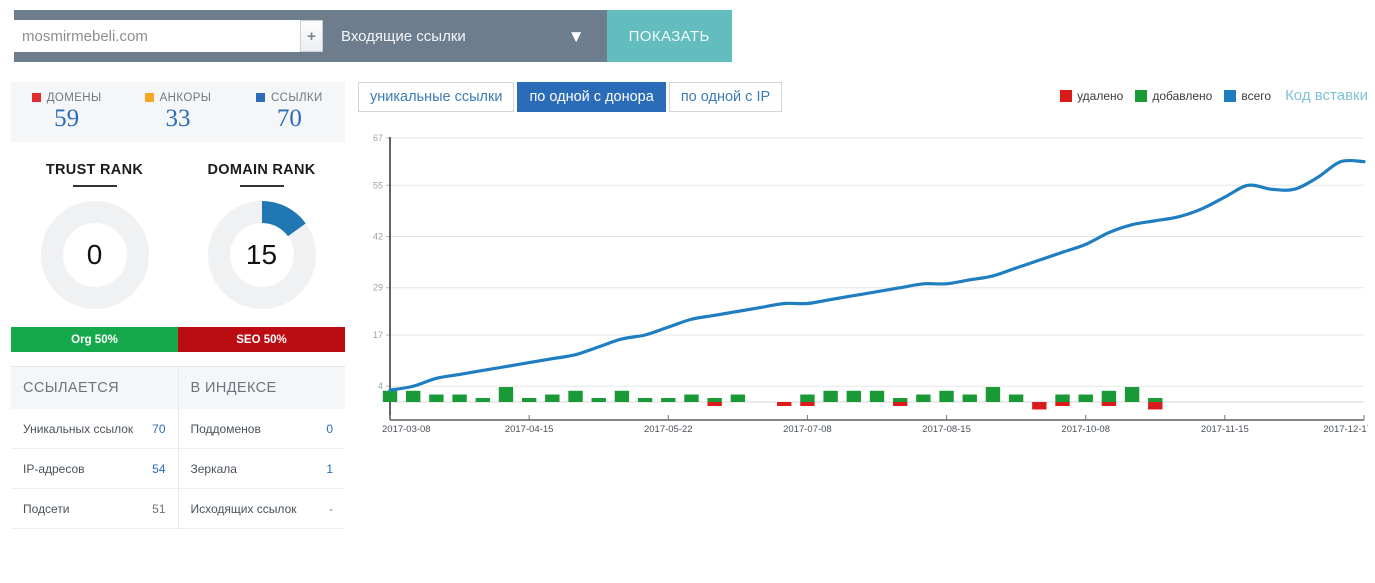 Image resolution: width=1375 pixels, height=583 pixels. Describe the element at coordinates (329, 468) in the screenshot. I see `row-value: 1` at that location.